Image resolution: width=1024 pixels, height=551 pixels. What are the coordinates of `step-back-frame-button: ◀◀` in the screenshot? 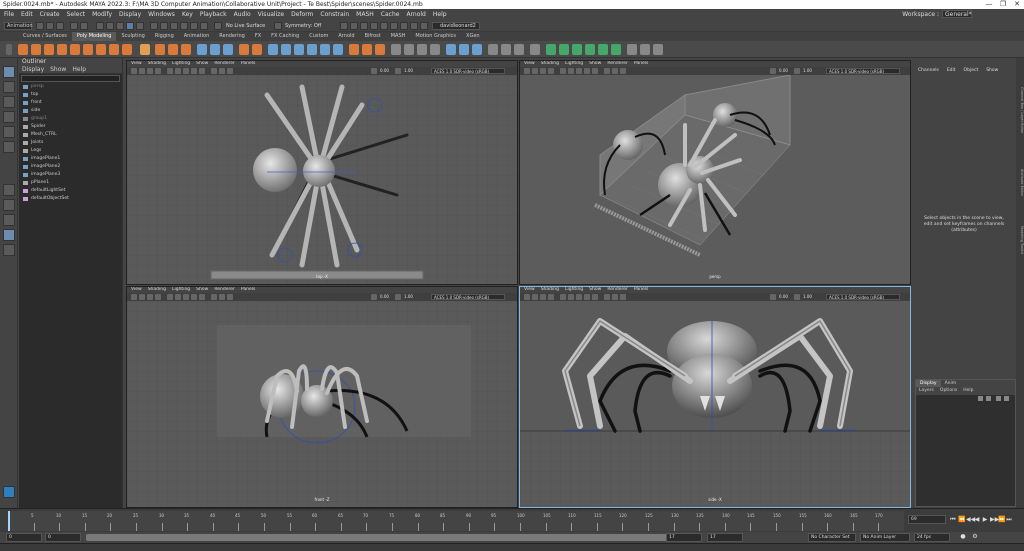 It's located at (970, 519).